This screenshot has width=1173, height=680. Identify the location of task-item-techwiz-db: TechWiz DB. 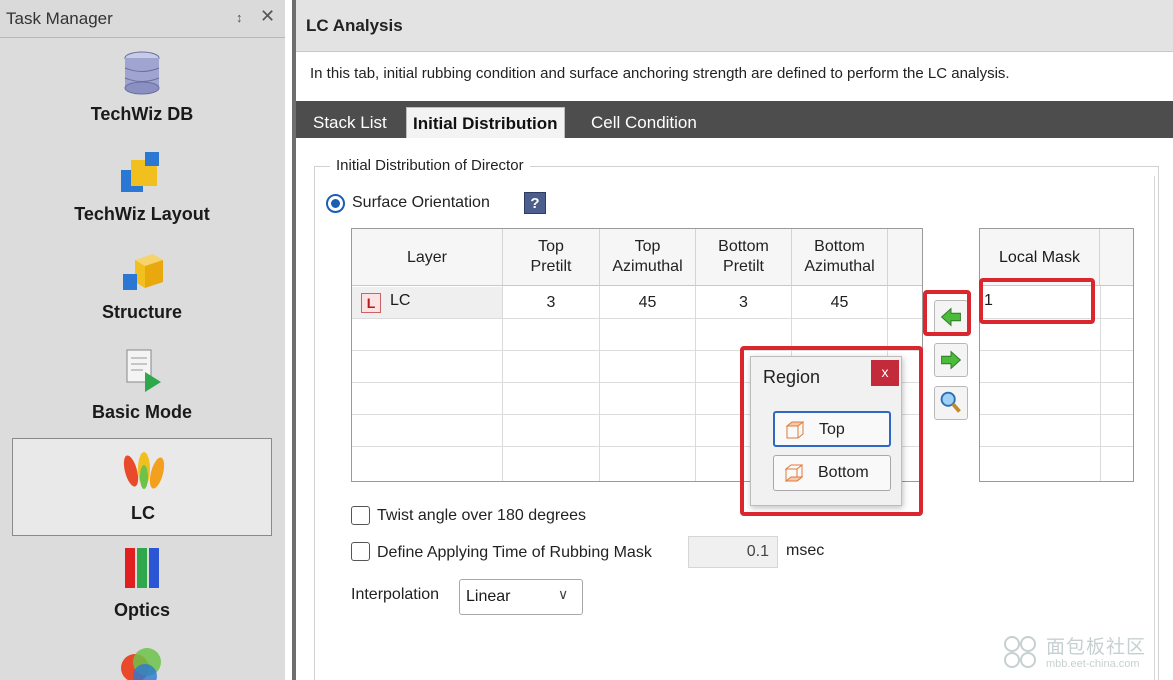
(142, 89).